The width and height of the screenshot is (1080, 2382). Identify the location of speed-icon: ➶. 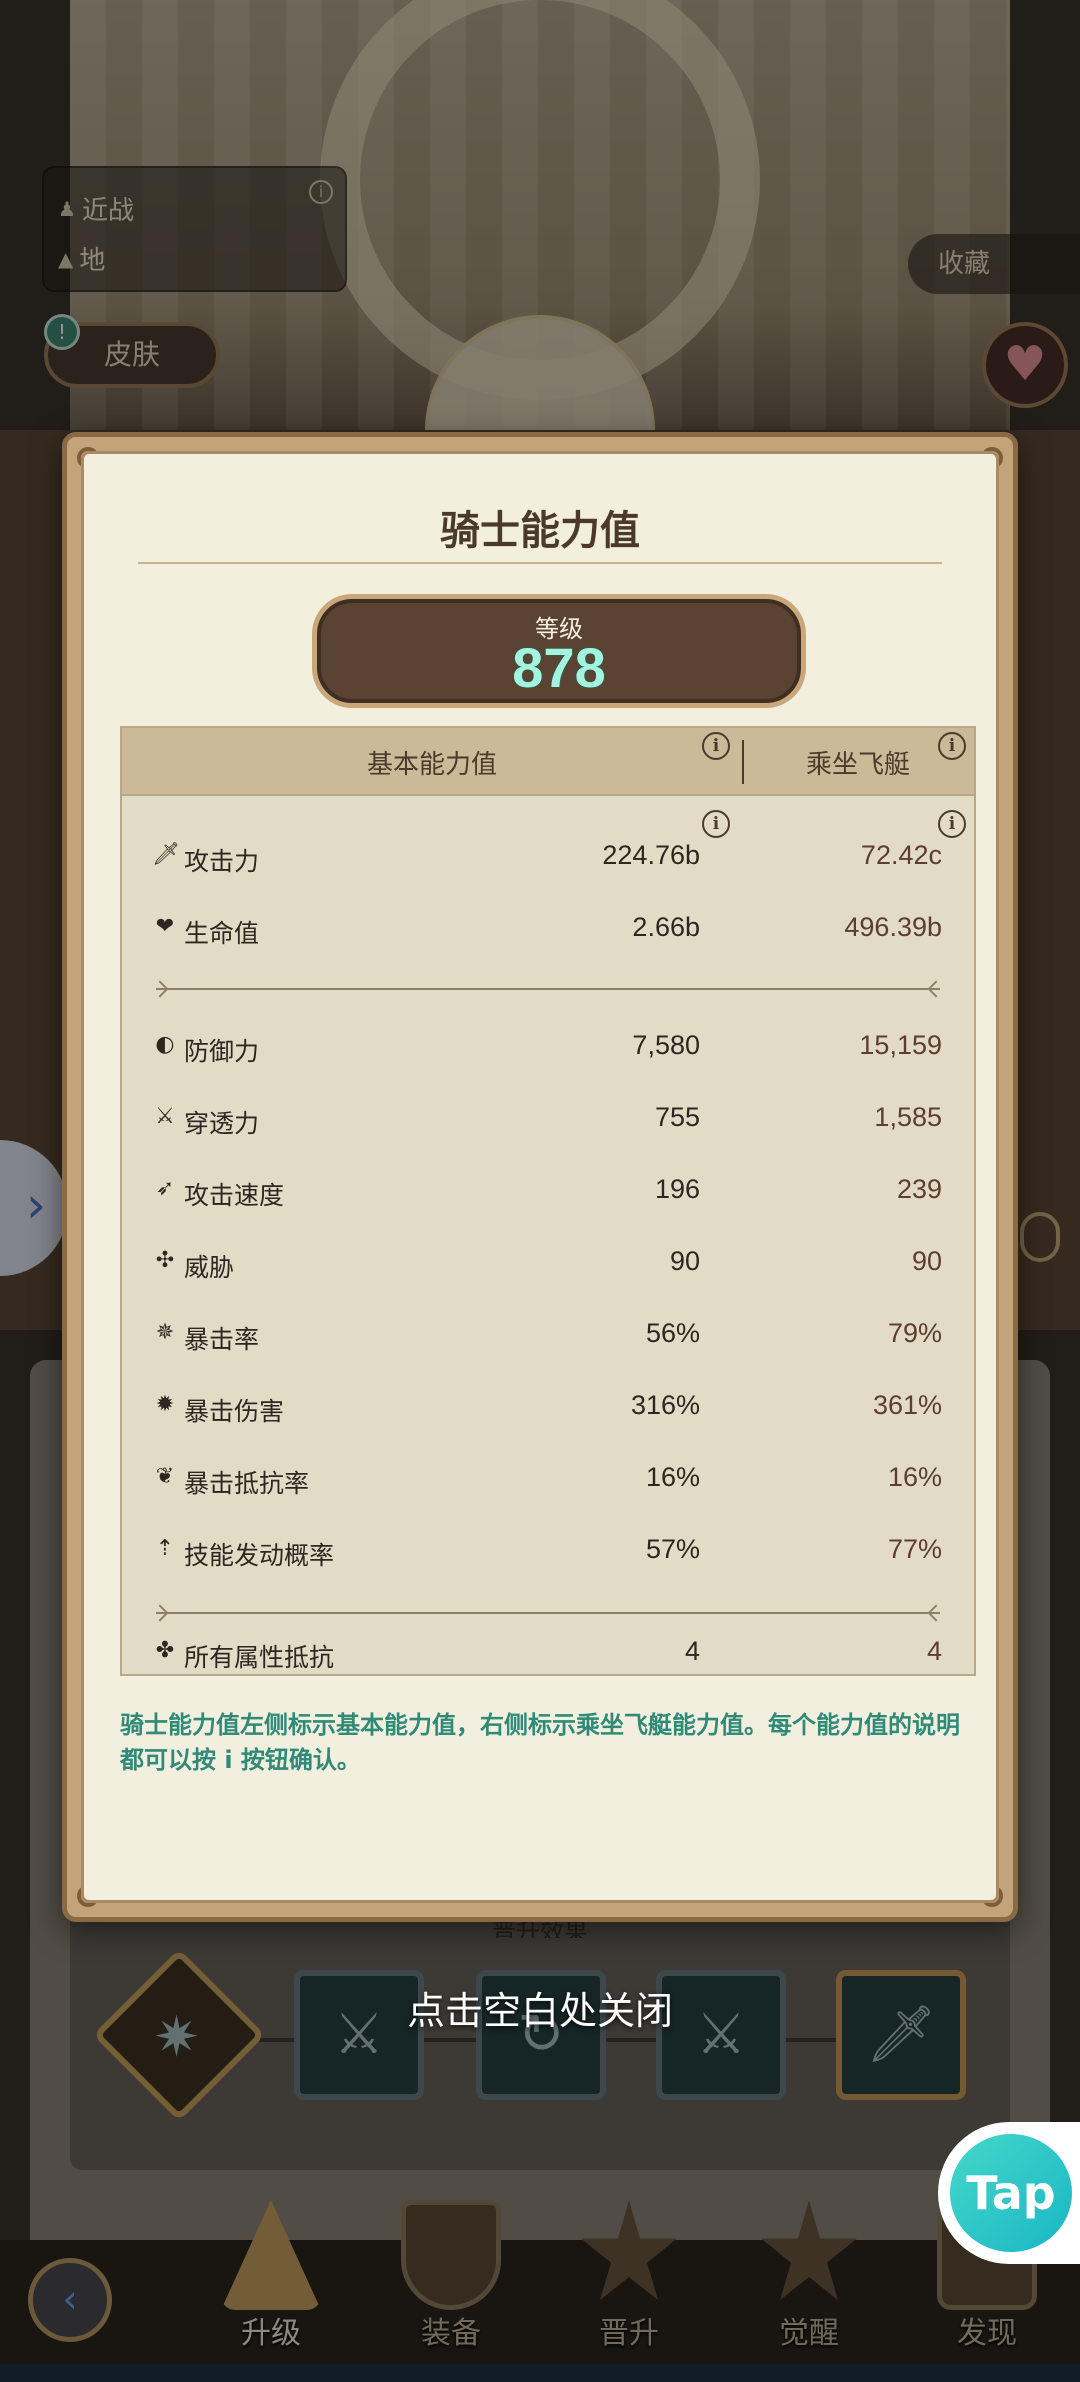
(165, 1188).